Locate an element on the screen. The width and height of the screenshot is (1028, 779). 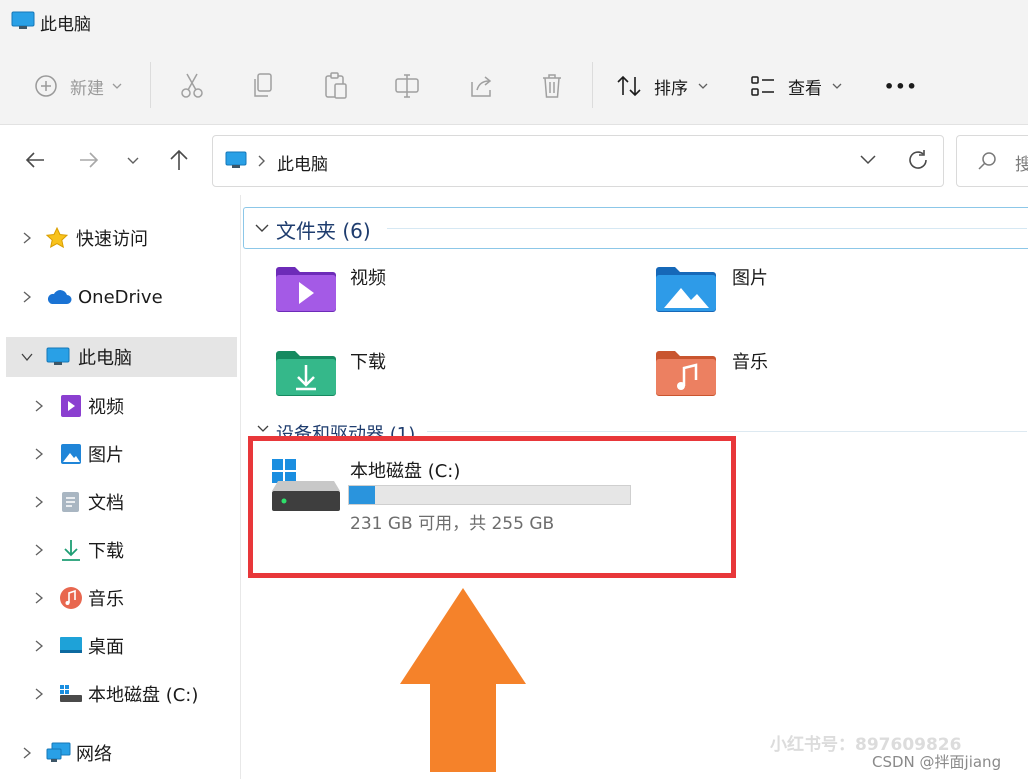
title-bar: 此电脑 is located at coordinates (514, 21).